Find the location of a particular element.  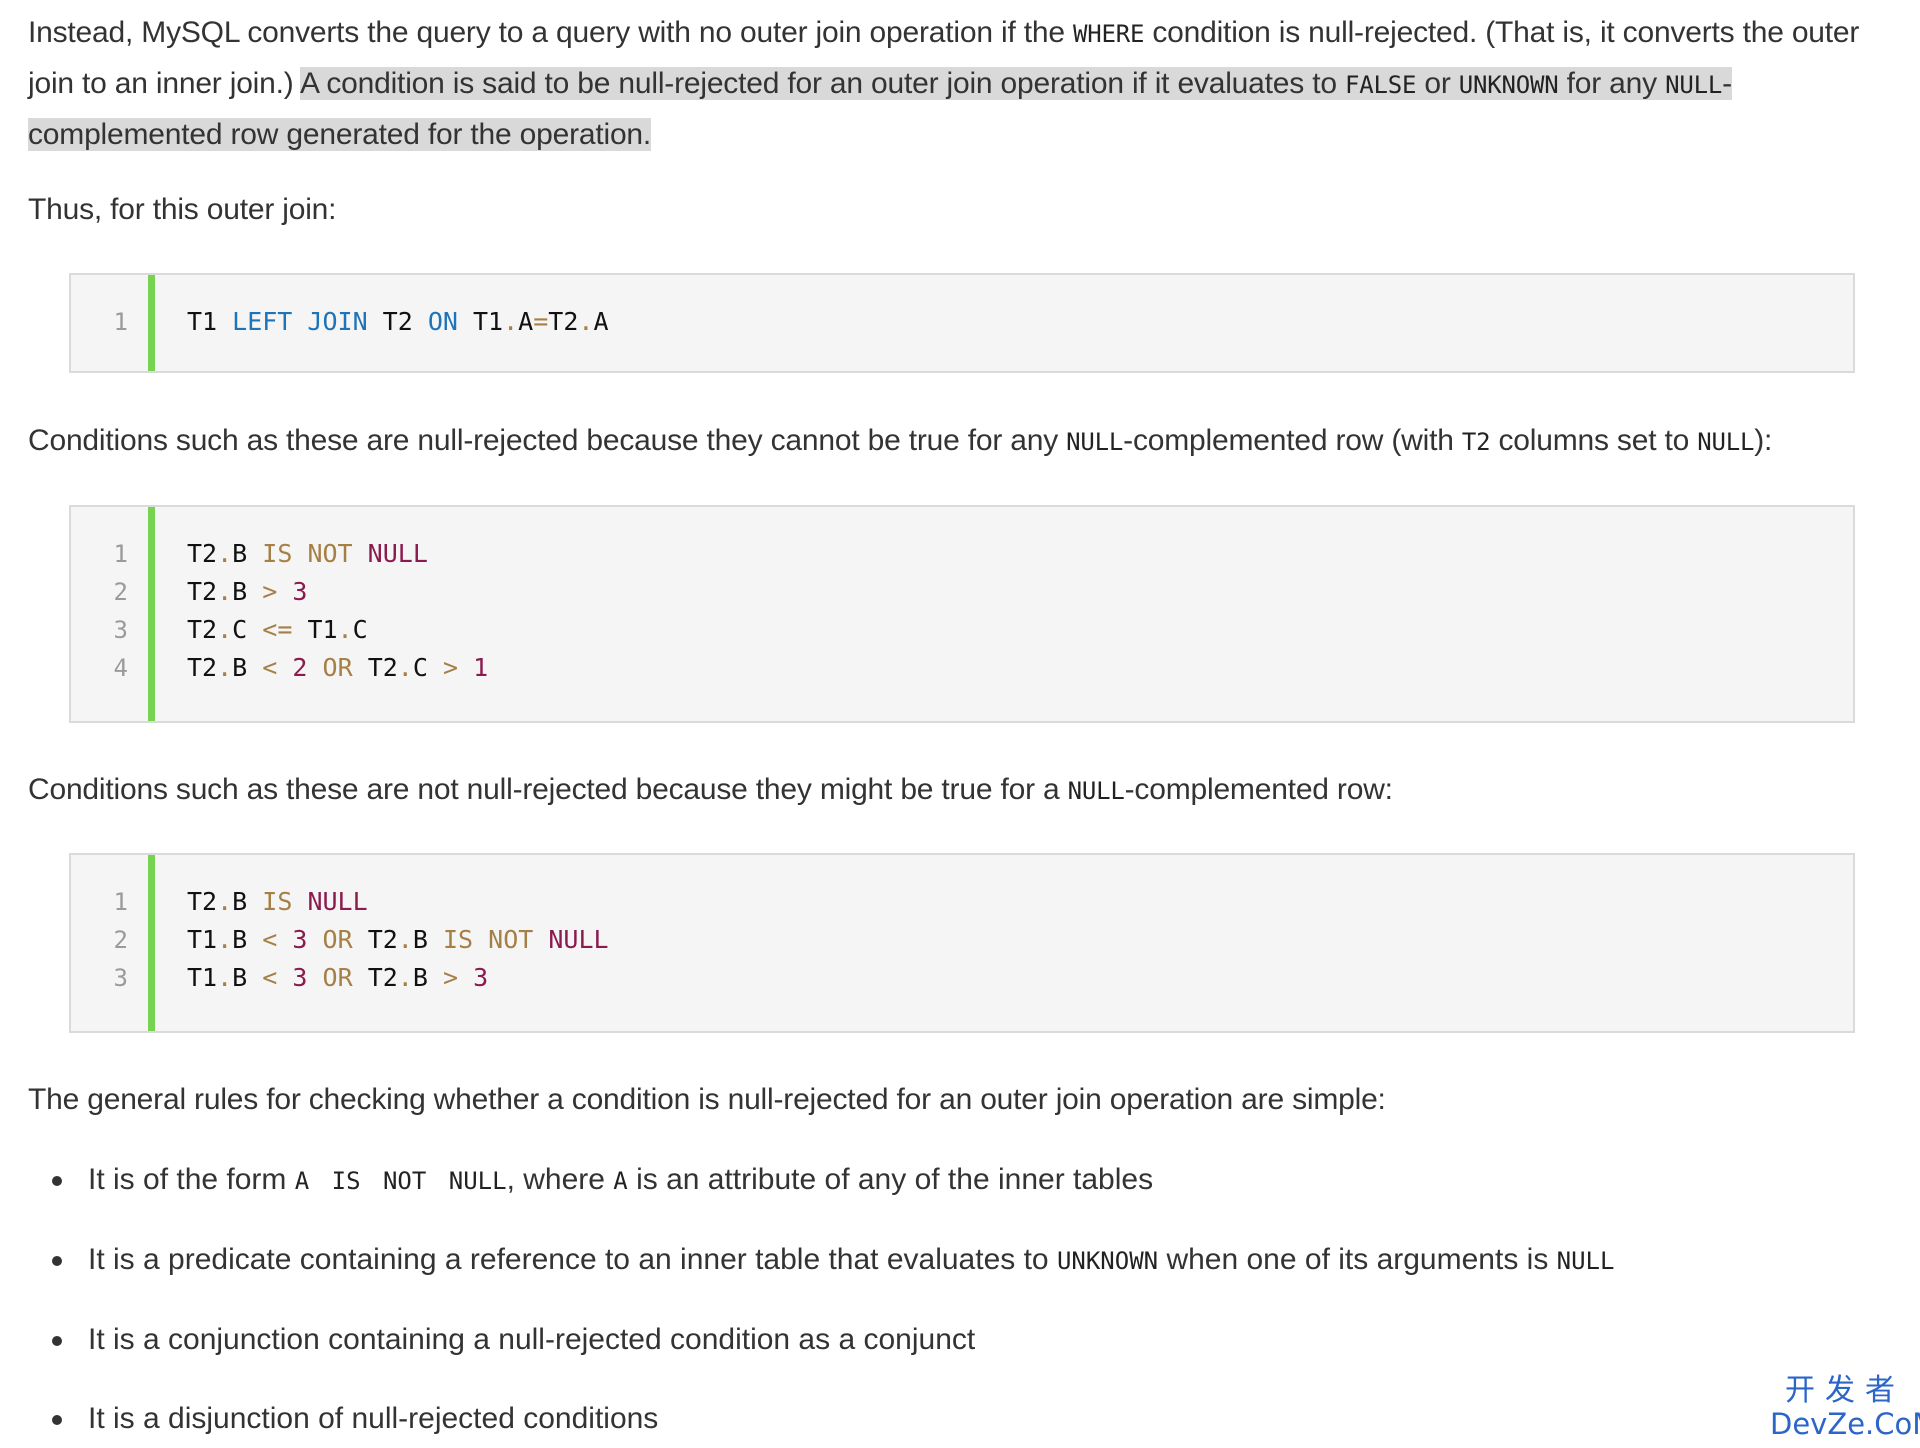

code-token: NOT is located at coordinates (330, 553).